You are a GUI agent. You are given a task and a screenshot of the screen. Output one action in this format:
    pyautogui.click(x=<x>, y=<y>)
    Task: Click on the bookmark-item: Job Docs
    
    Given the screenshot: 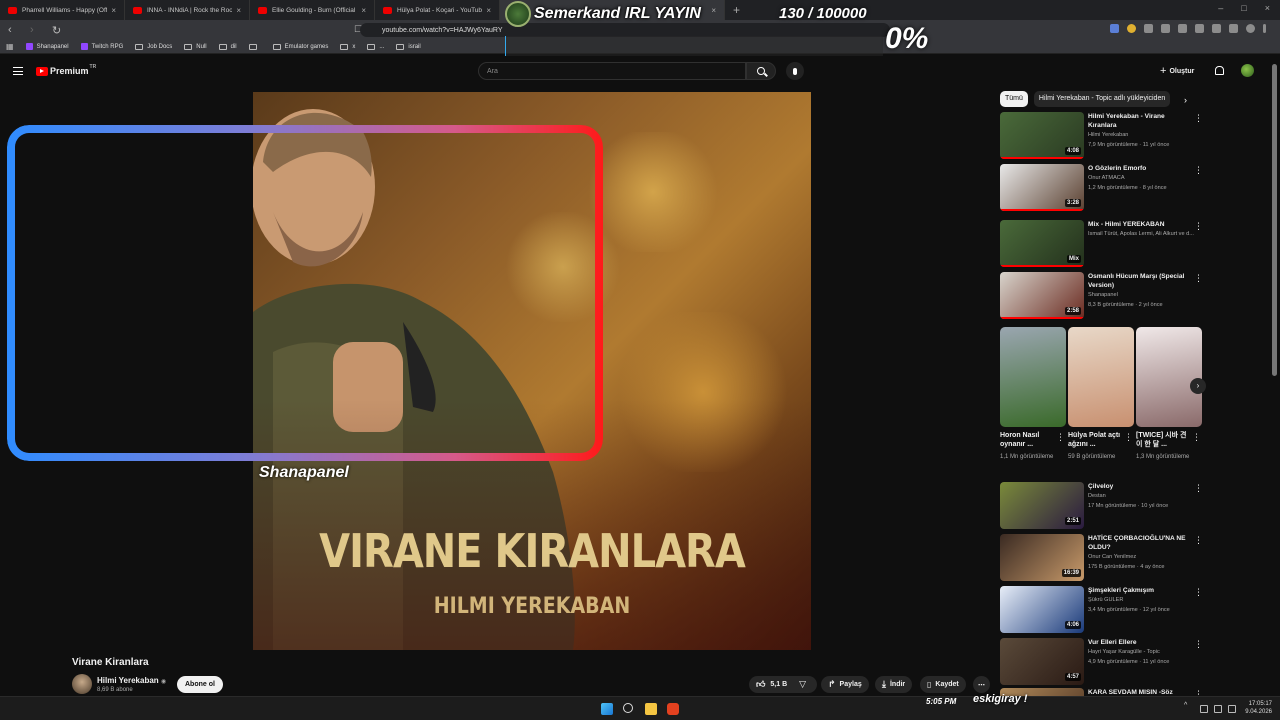 What is the action you would take?
    pyautogui.click(x=153, y=46)
    